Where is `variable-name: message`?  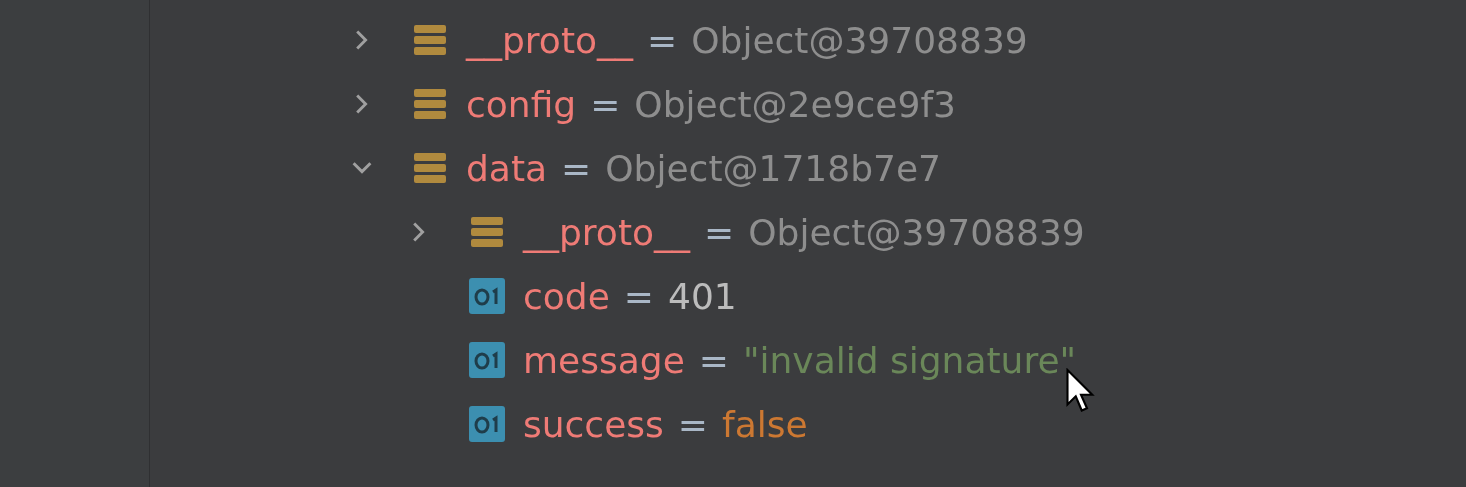
variable-name: message is located at coordinates (604, 360).